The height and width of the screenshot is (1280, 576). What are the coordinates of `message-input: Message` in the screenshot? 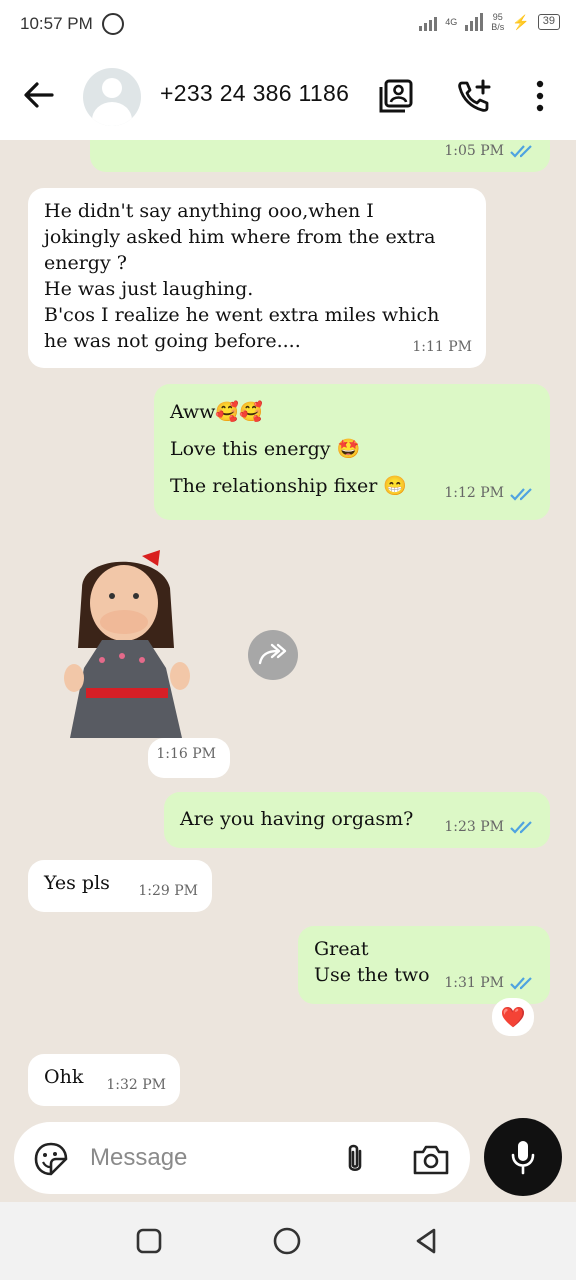 It's located at (138, 1158).